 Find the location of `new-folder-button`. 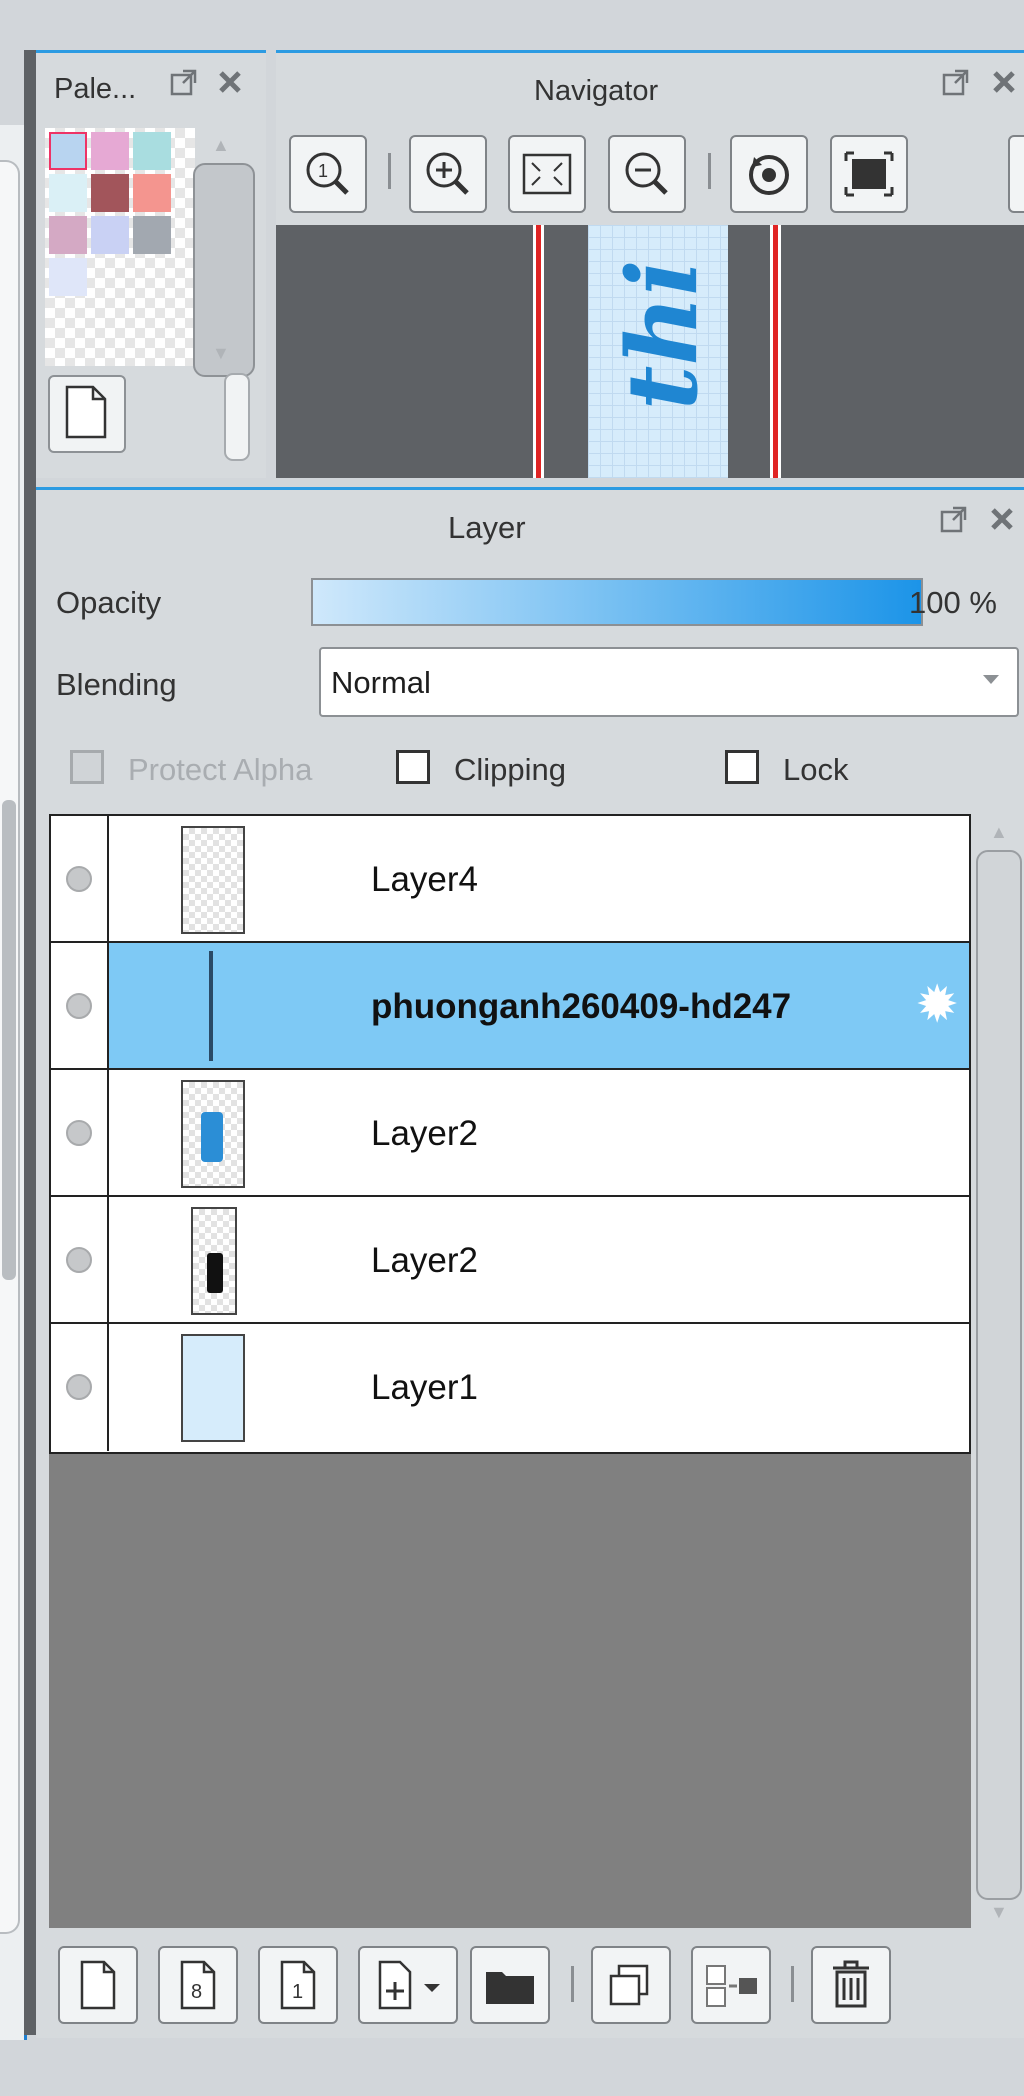

new-folder-button is located at coordinates (510, 1985).